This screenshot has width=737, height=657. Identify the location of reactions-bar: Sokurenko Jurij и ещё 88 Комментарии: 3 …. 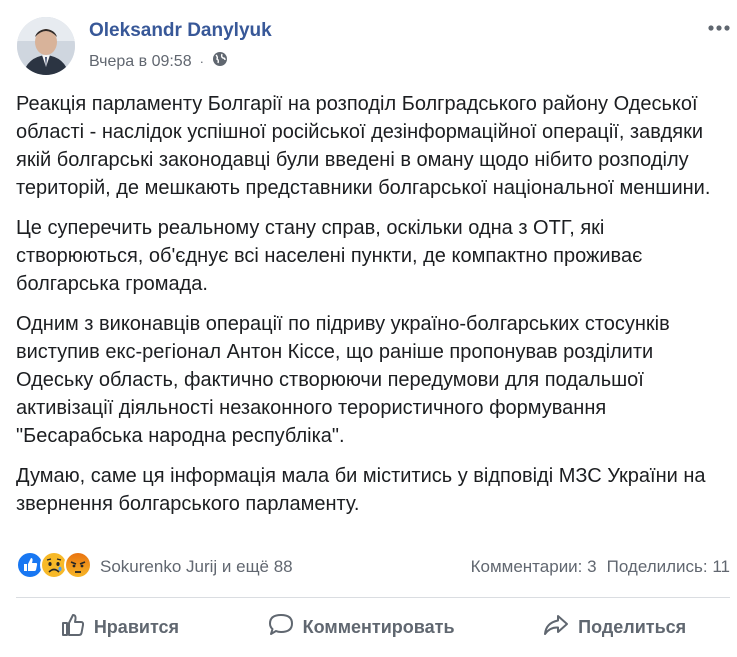
(373, 567).